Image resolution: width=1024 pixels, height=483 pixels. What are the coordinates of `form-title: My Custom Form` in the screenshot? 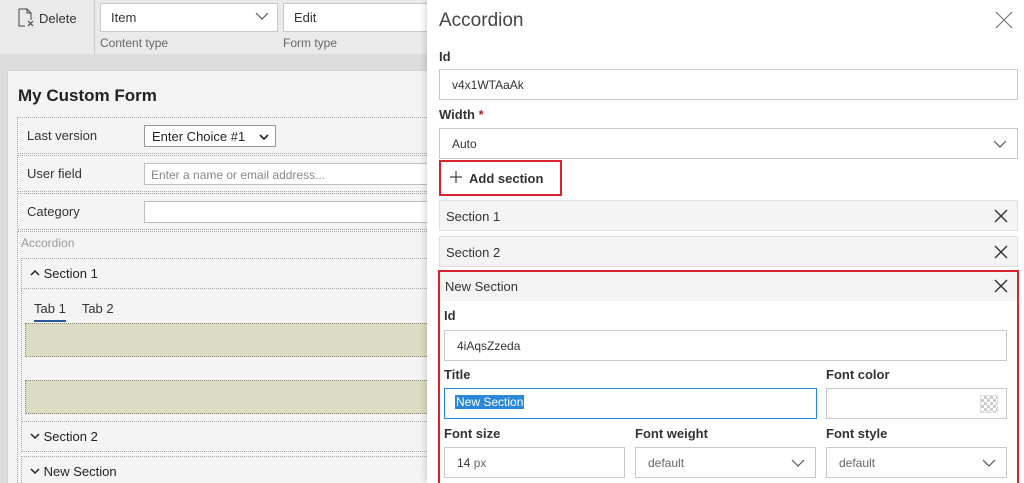 It's located at (87, 95).